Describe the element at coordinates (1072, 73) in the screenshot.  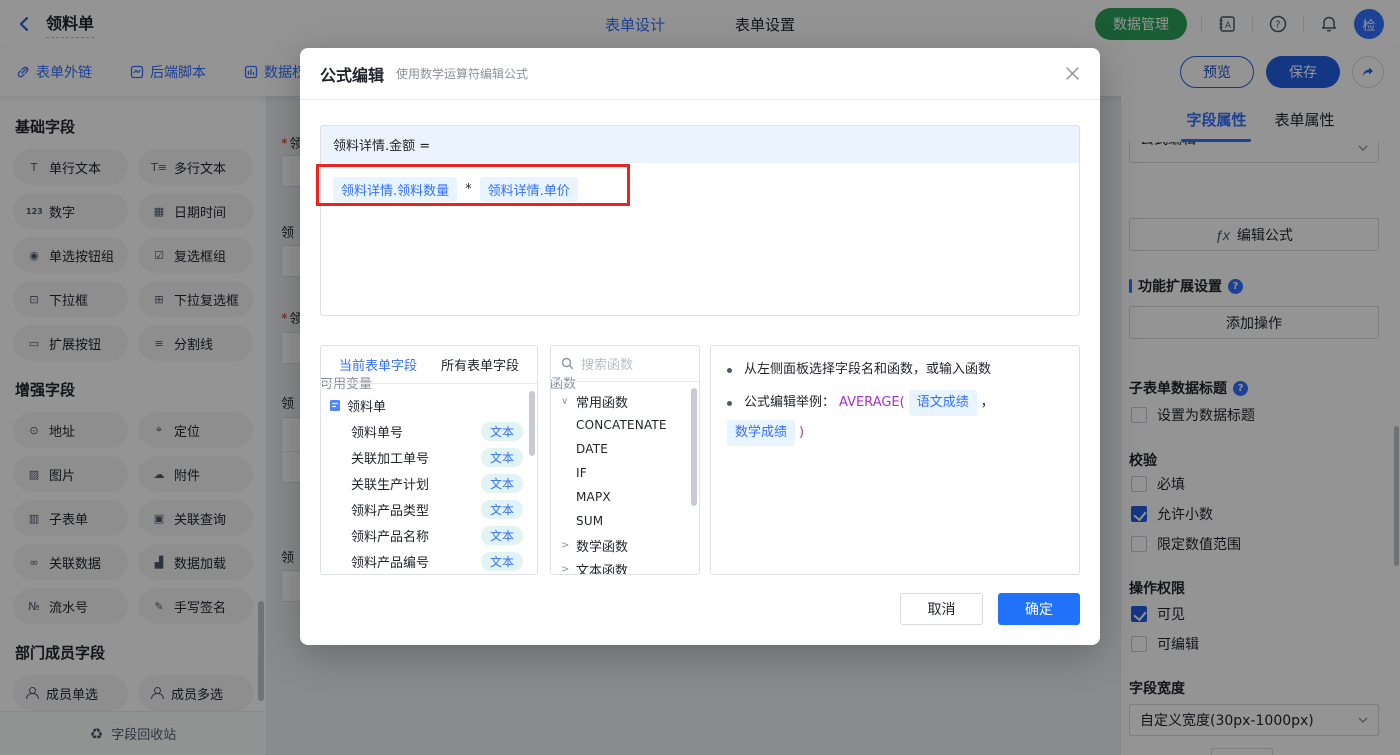
I see `close-icon` at that location.